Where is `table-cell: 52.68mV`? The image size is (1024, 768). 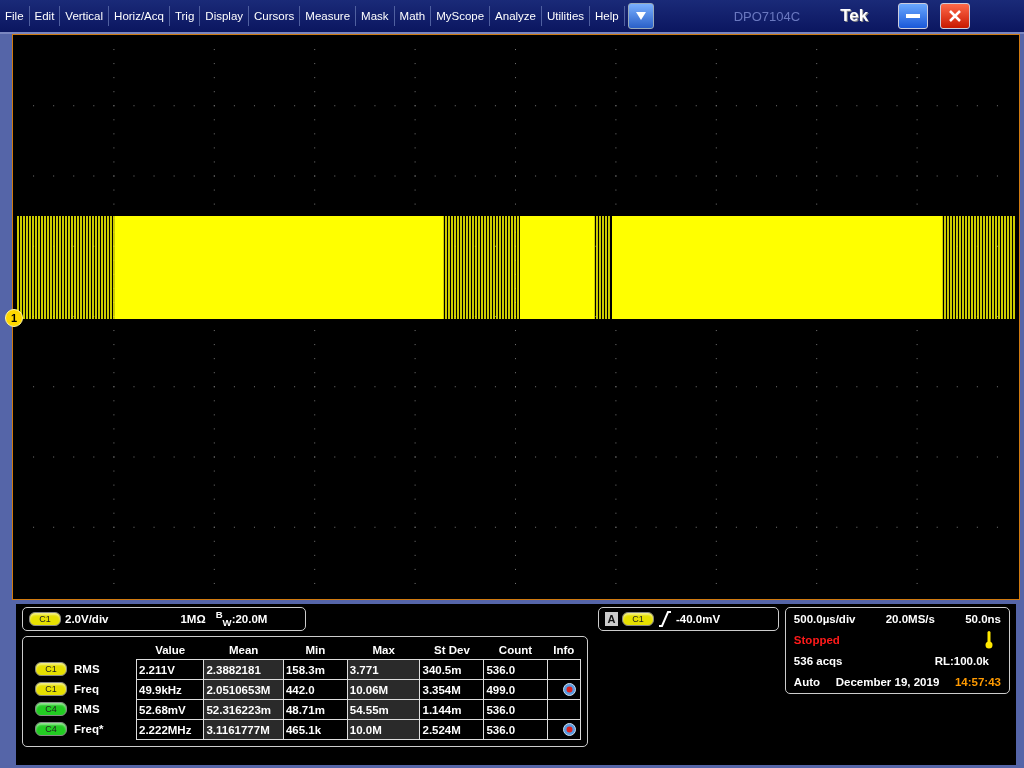
table-cell: 52.68mV is located at coordinates (170, 709).